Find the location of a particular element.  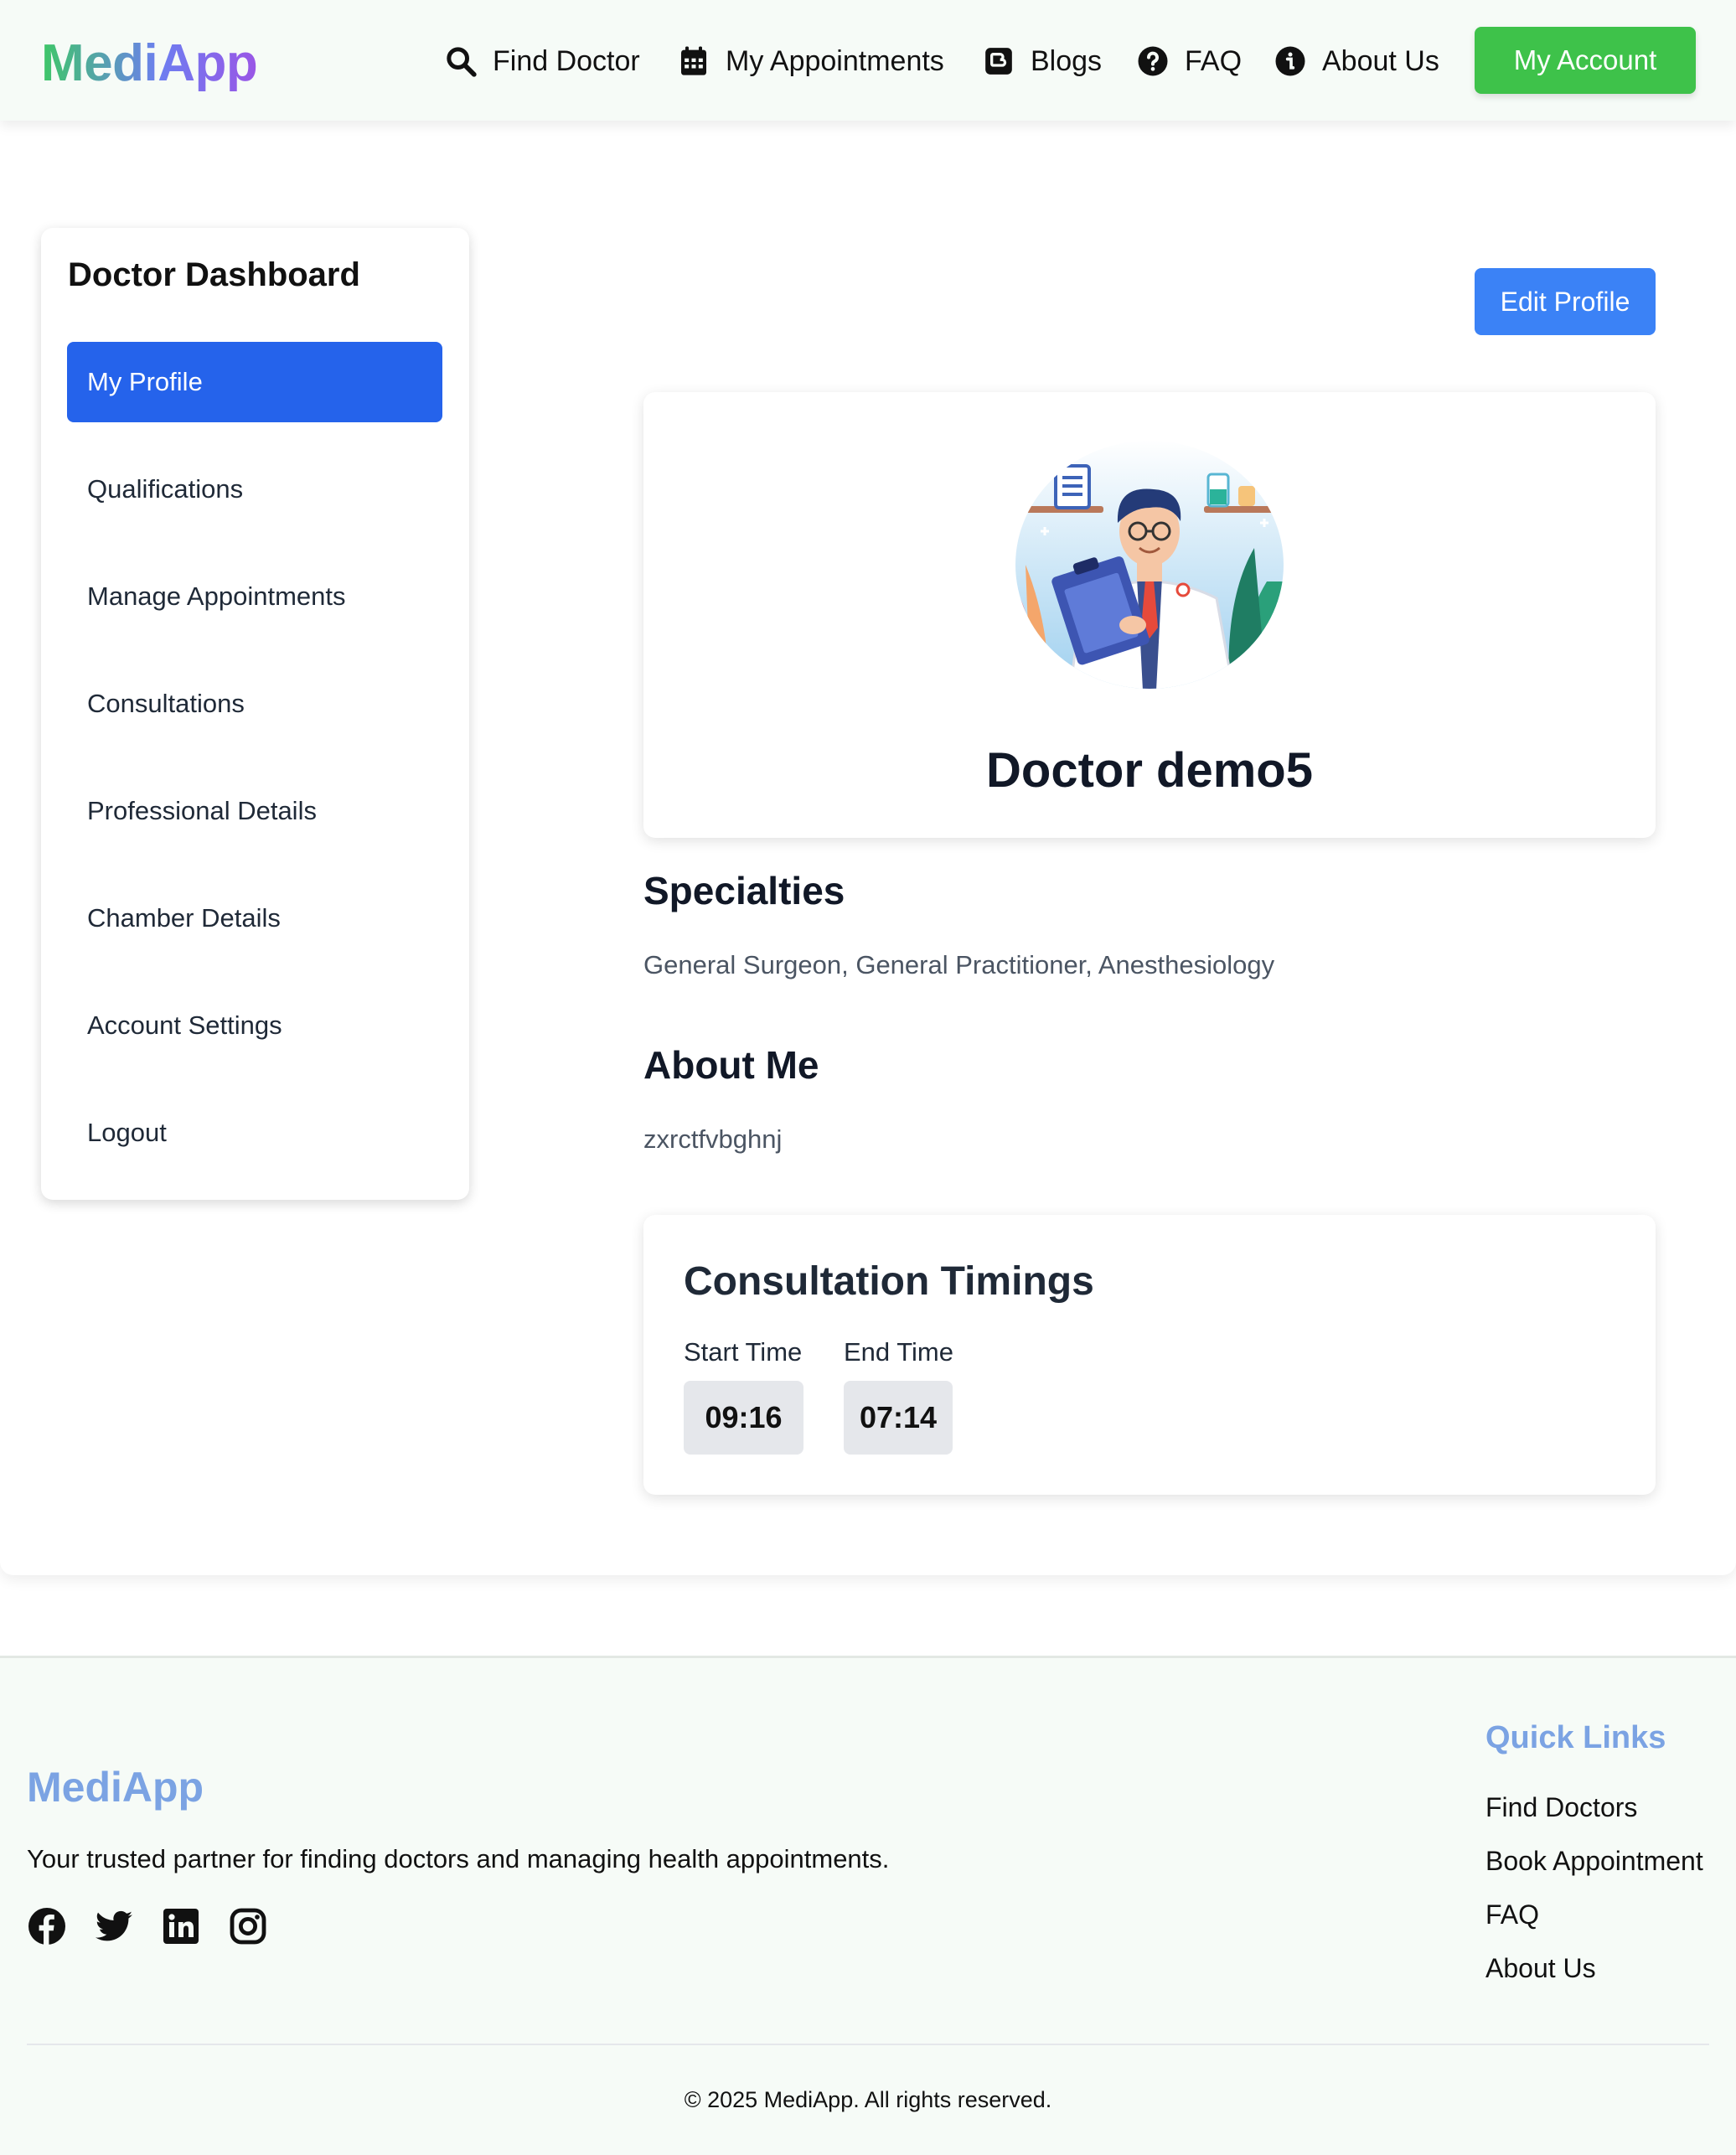

sidebar-title: Doctor Dashboard is located at coordinates (214, 275).